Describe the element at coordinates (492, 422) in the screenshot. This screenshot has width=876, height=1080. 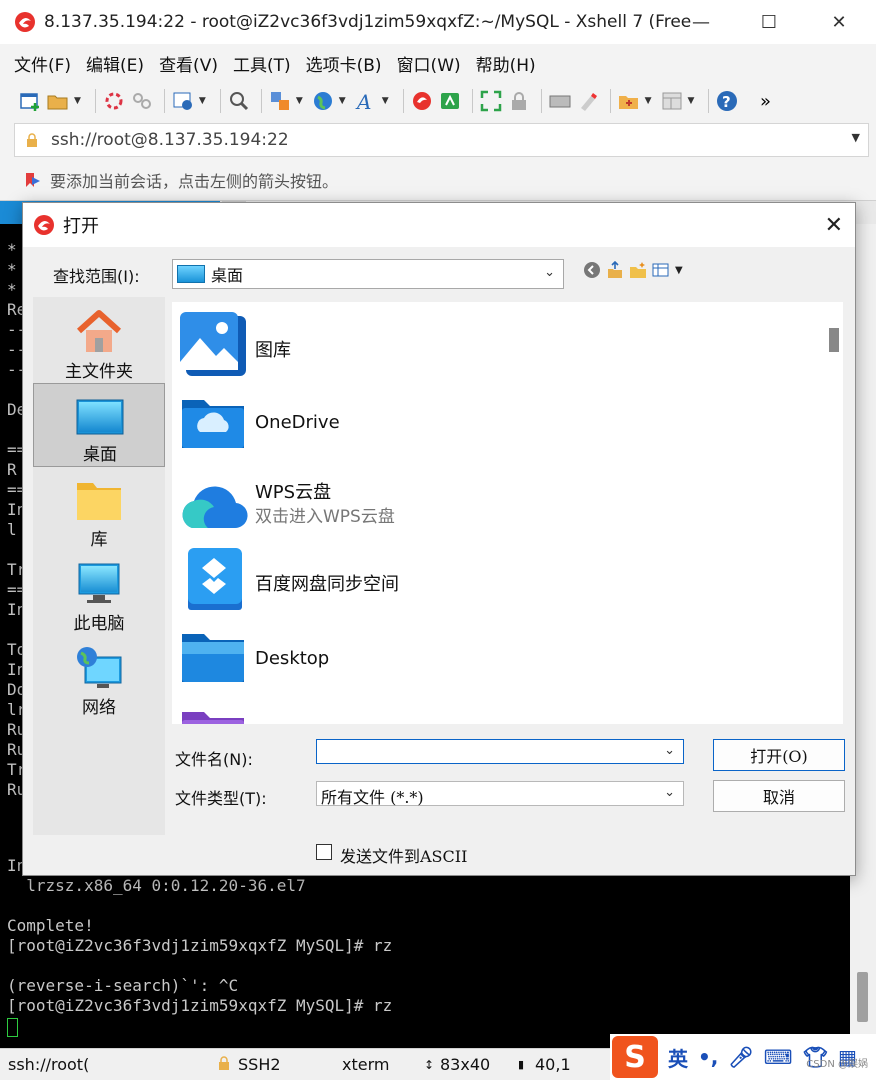
I see `list-item: OneDrive` at that location.